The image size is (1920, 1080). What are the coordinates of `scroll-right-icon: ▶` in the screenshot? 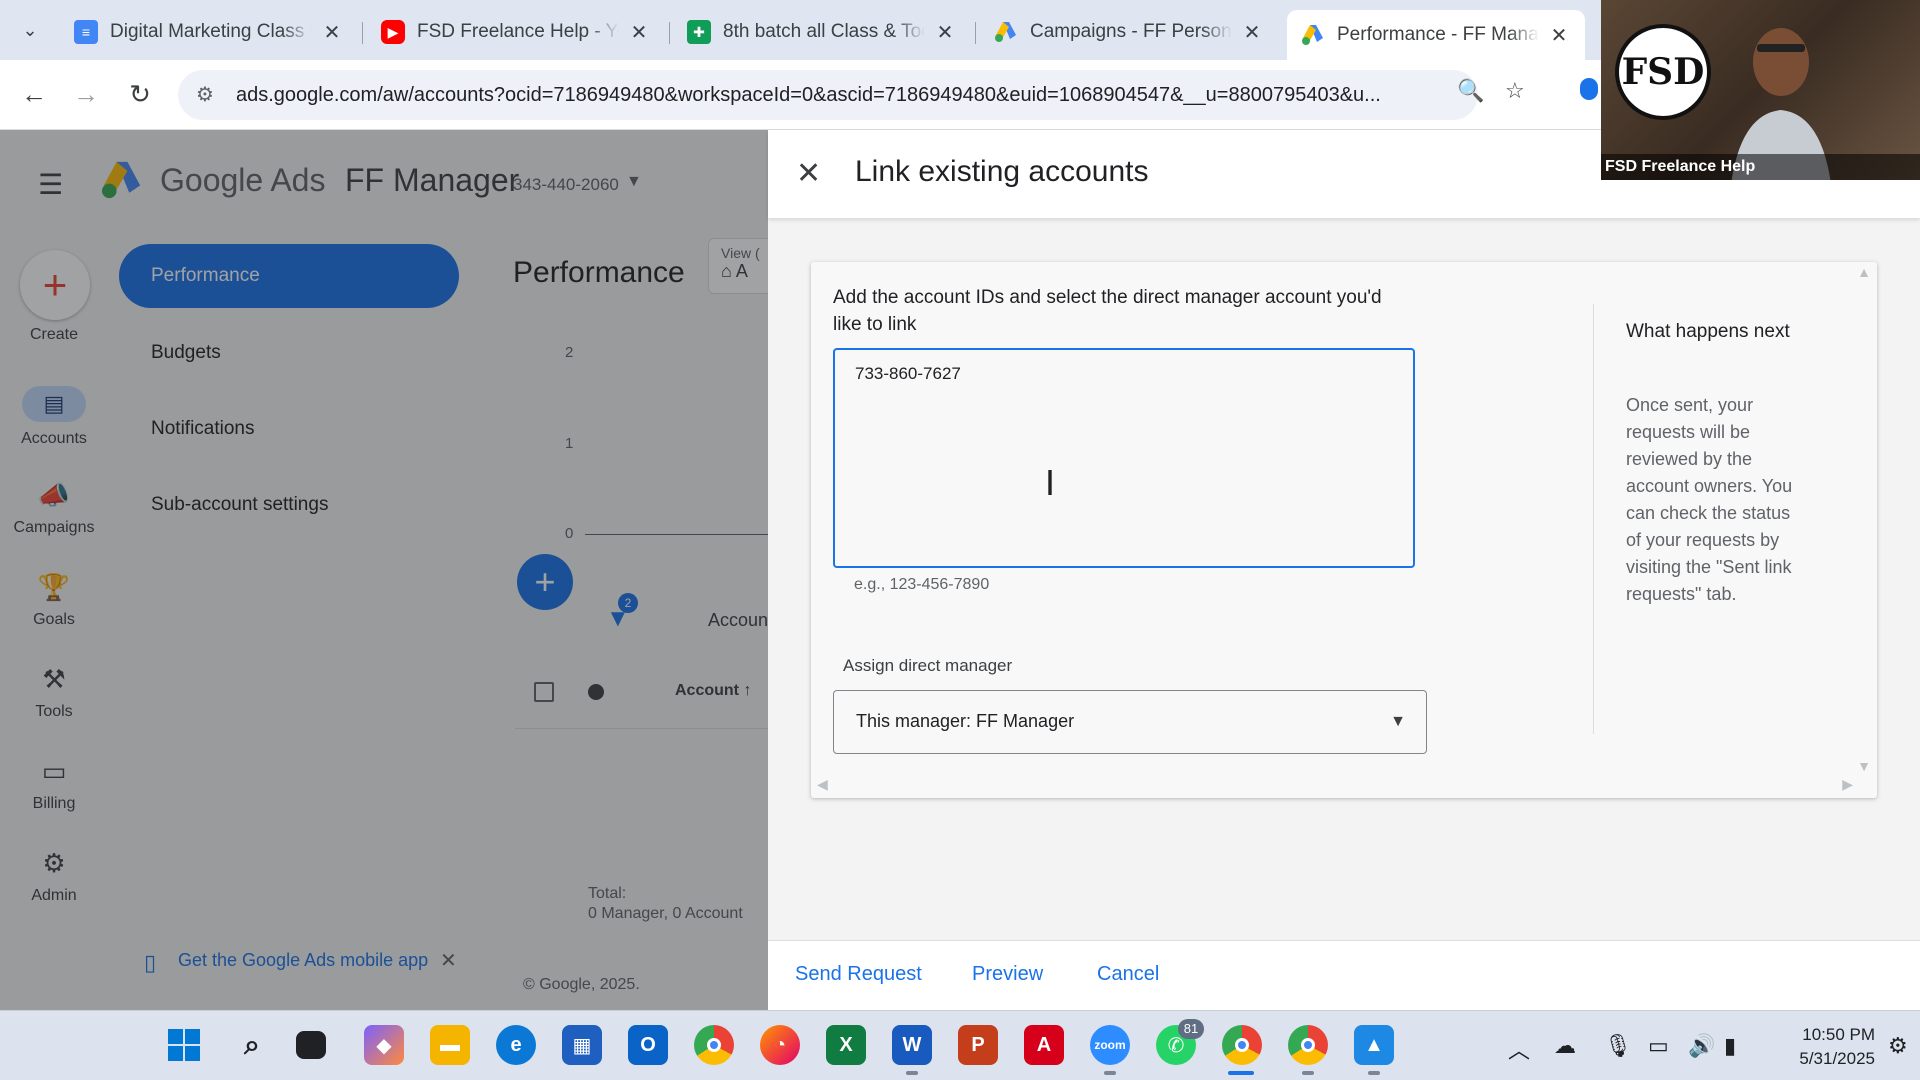 It's located at (1847, 784).